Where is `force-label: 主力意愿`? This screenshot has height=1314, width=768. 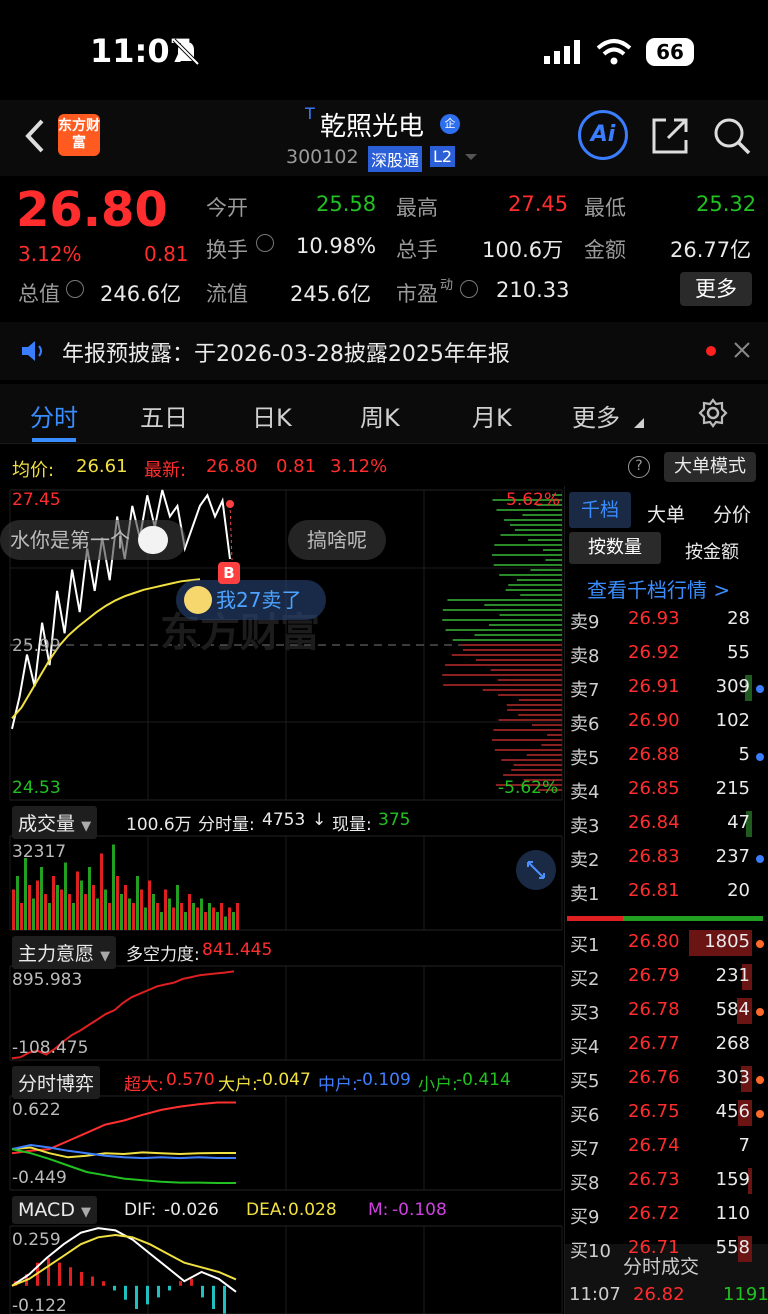 force-label: 主力意愿 is located at coordinates (56, 954).